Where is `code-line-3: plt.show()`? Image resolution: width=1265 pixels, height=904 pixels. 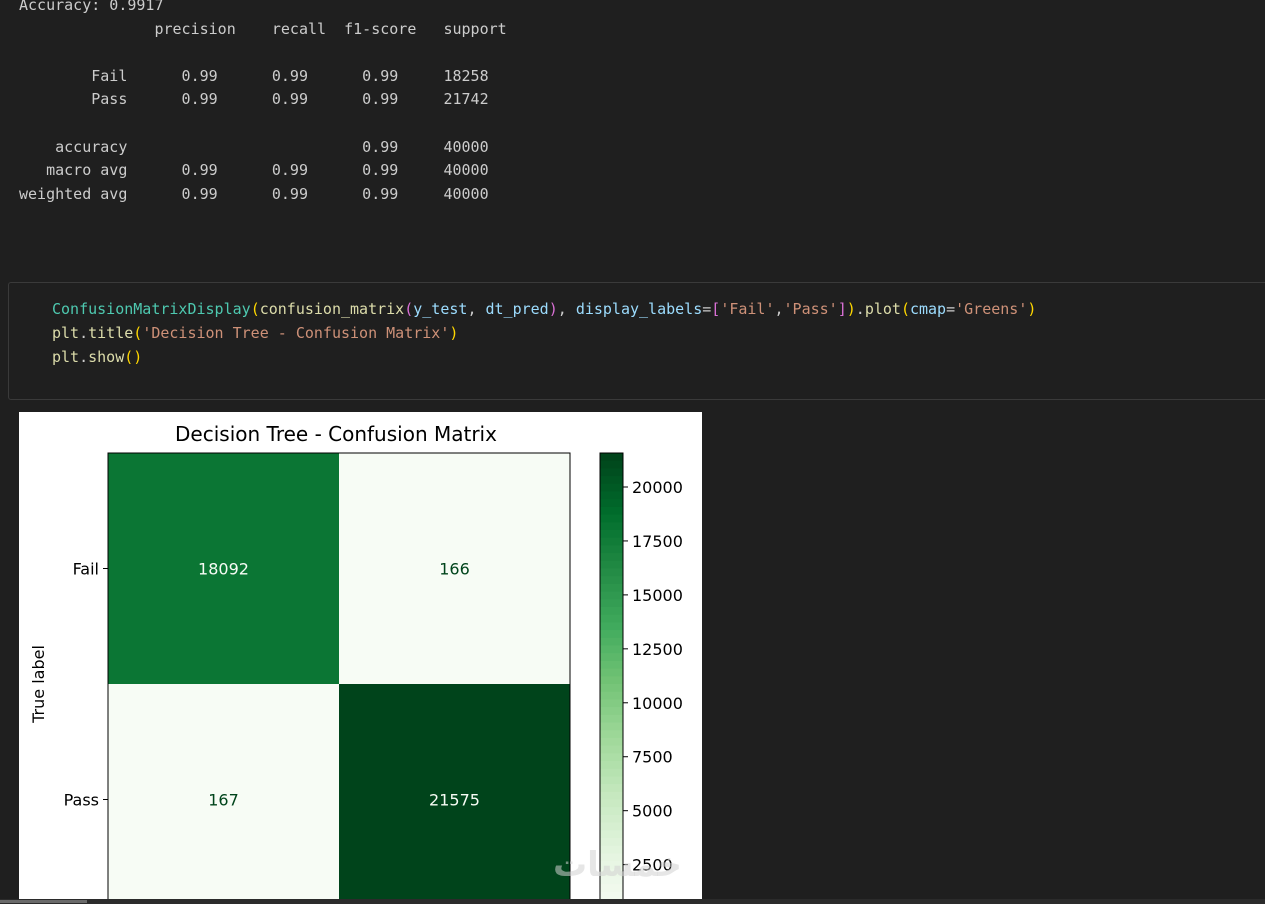 code-line-3: plt.show() is located at coordinates (97, 357).